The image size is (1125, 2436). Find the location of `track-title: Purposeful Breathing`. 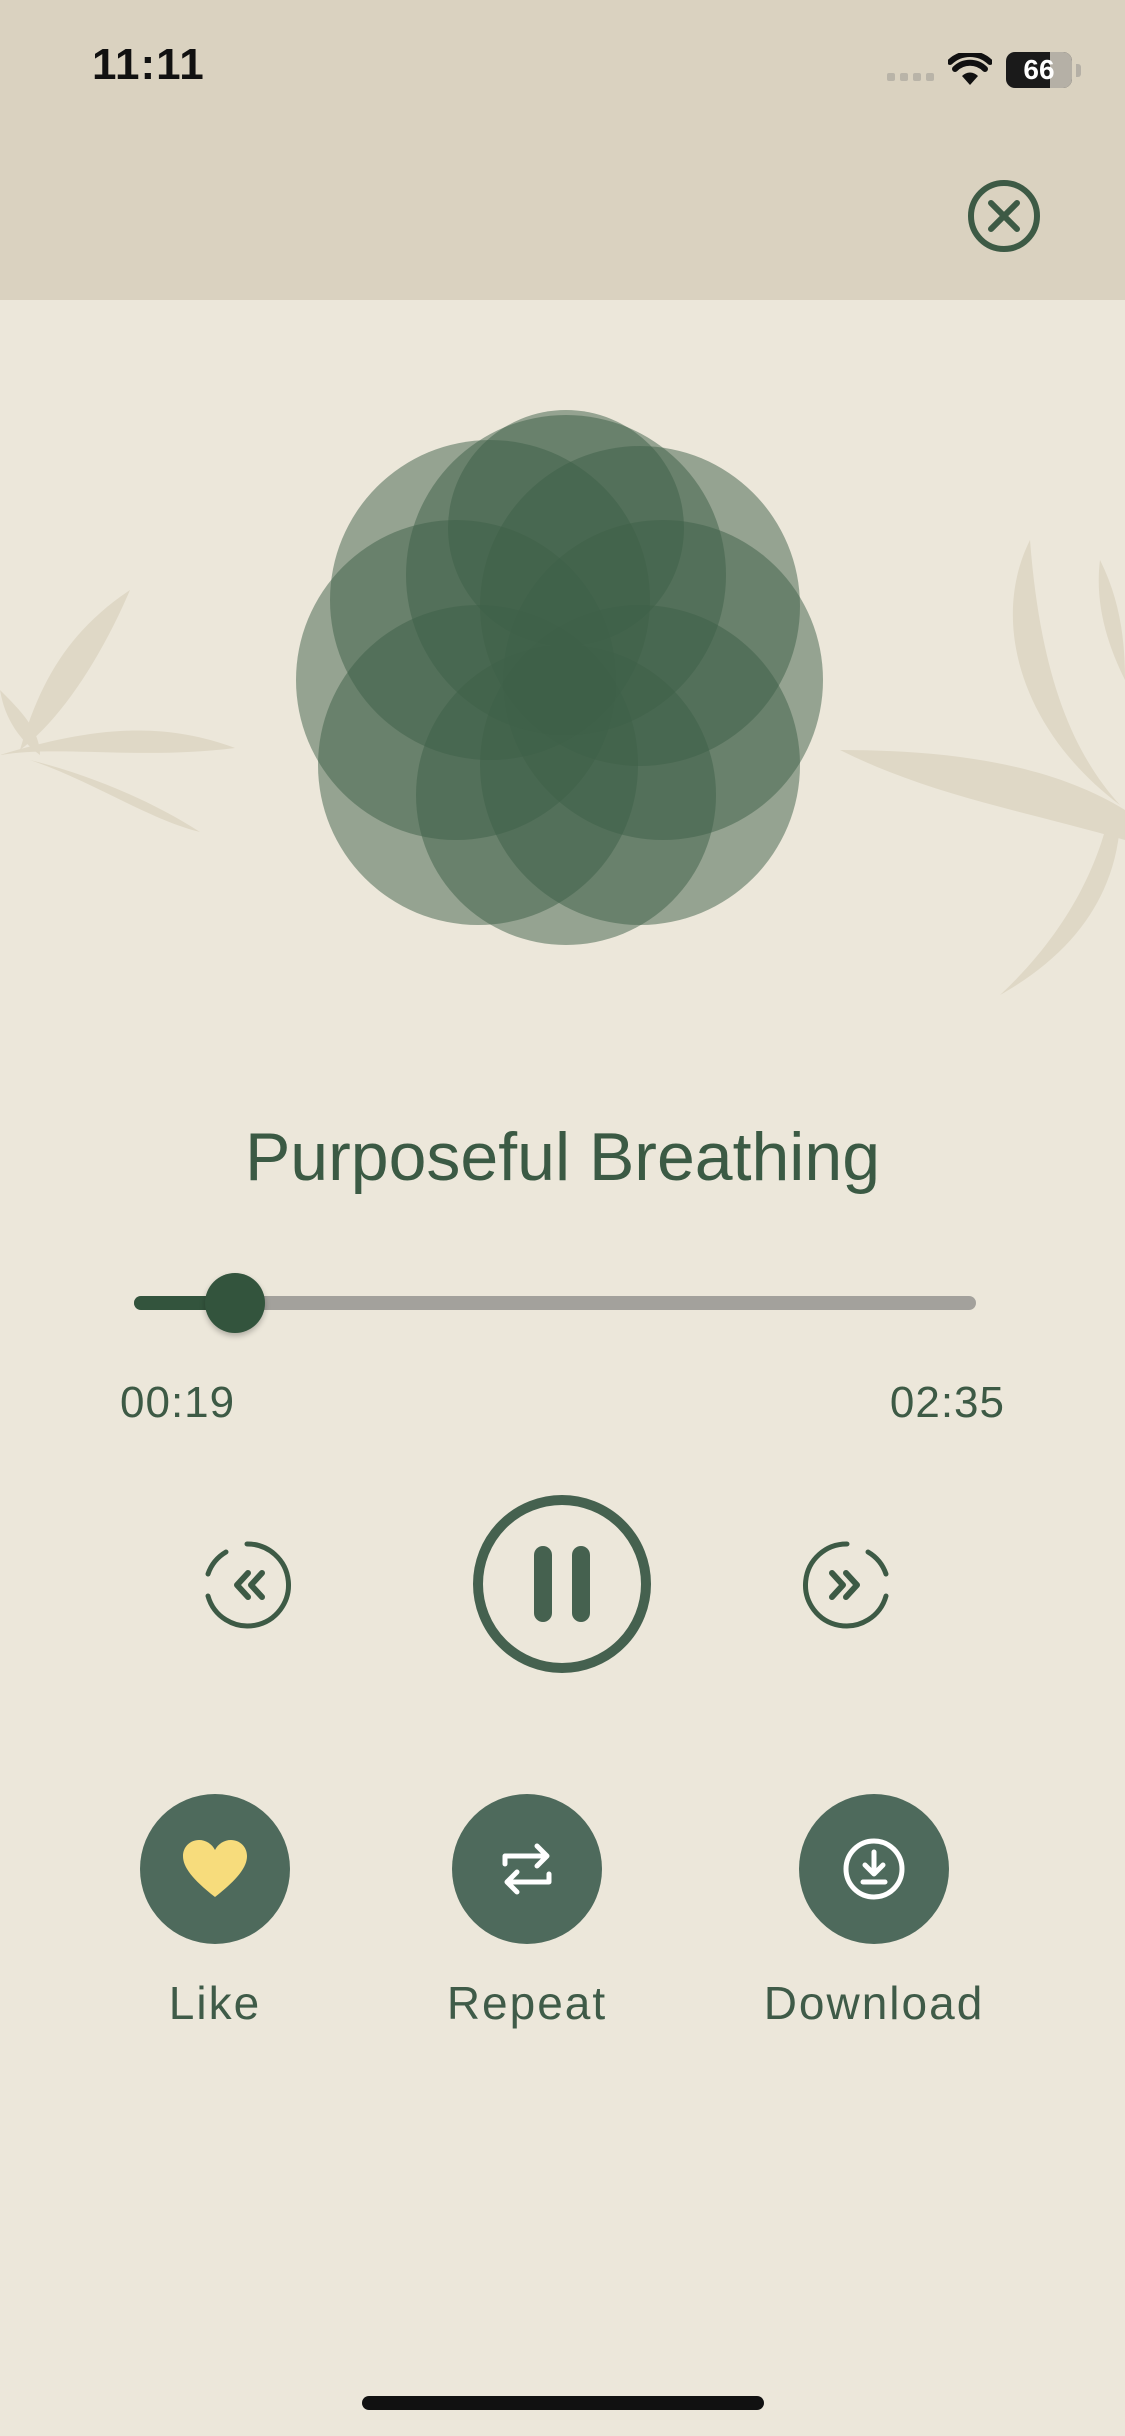

track-title: Purposeful Breathing is located at coordinates (562, 1157).